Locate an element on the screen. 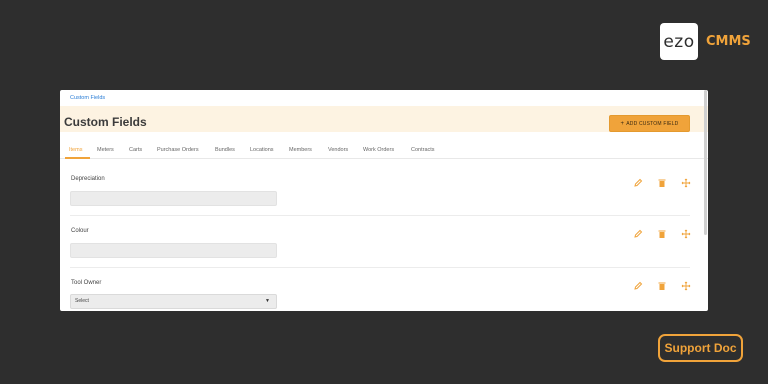  tab-work-orders: Work Orders is located at coordinates (378, 150).